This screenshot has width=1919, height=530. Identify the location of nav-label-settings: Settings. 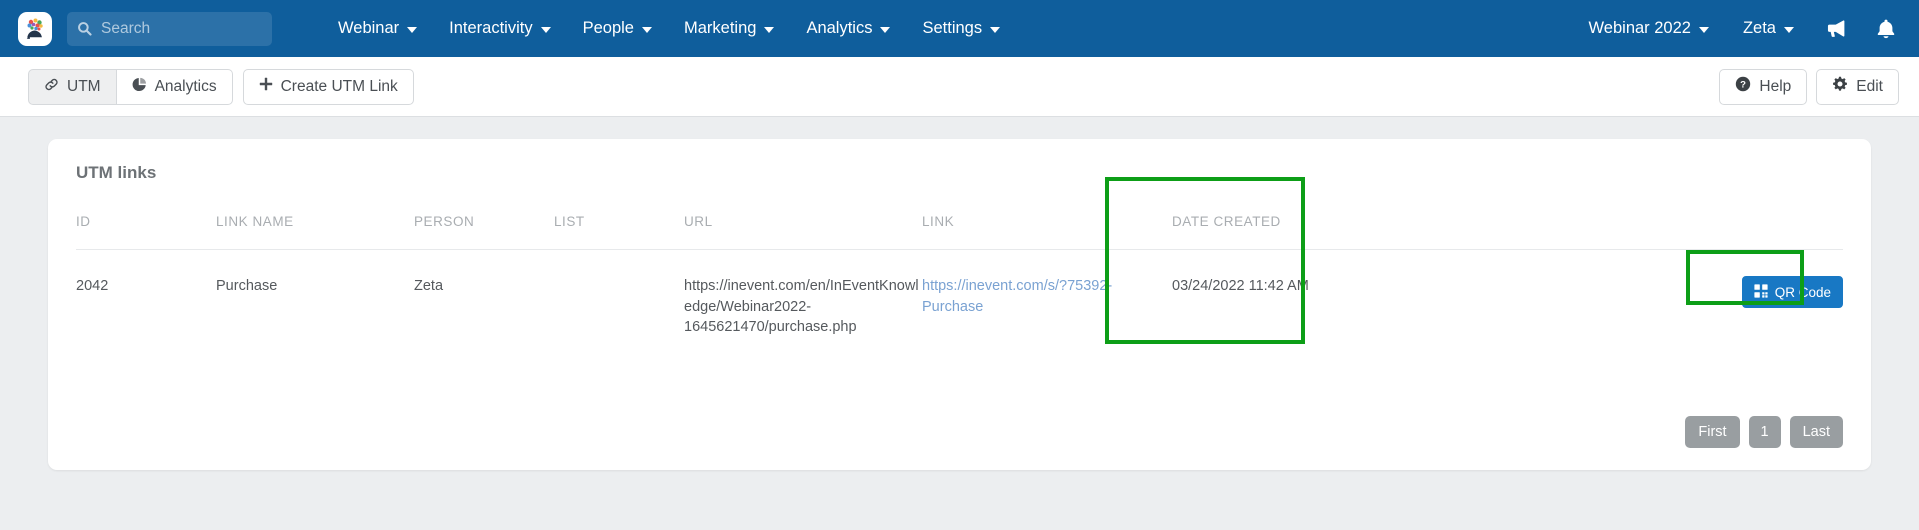
(952, 28).